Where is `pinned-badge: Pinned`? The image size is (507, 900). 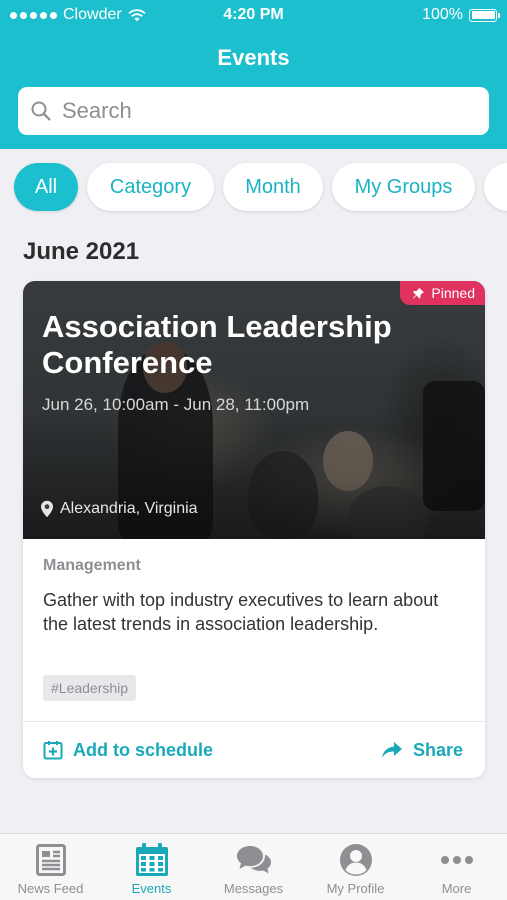 pinned-badge: Pinned is located at coordinates (442, 293).